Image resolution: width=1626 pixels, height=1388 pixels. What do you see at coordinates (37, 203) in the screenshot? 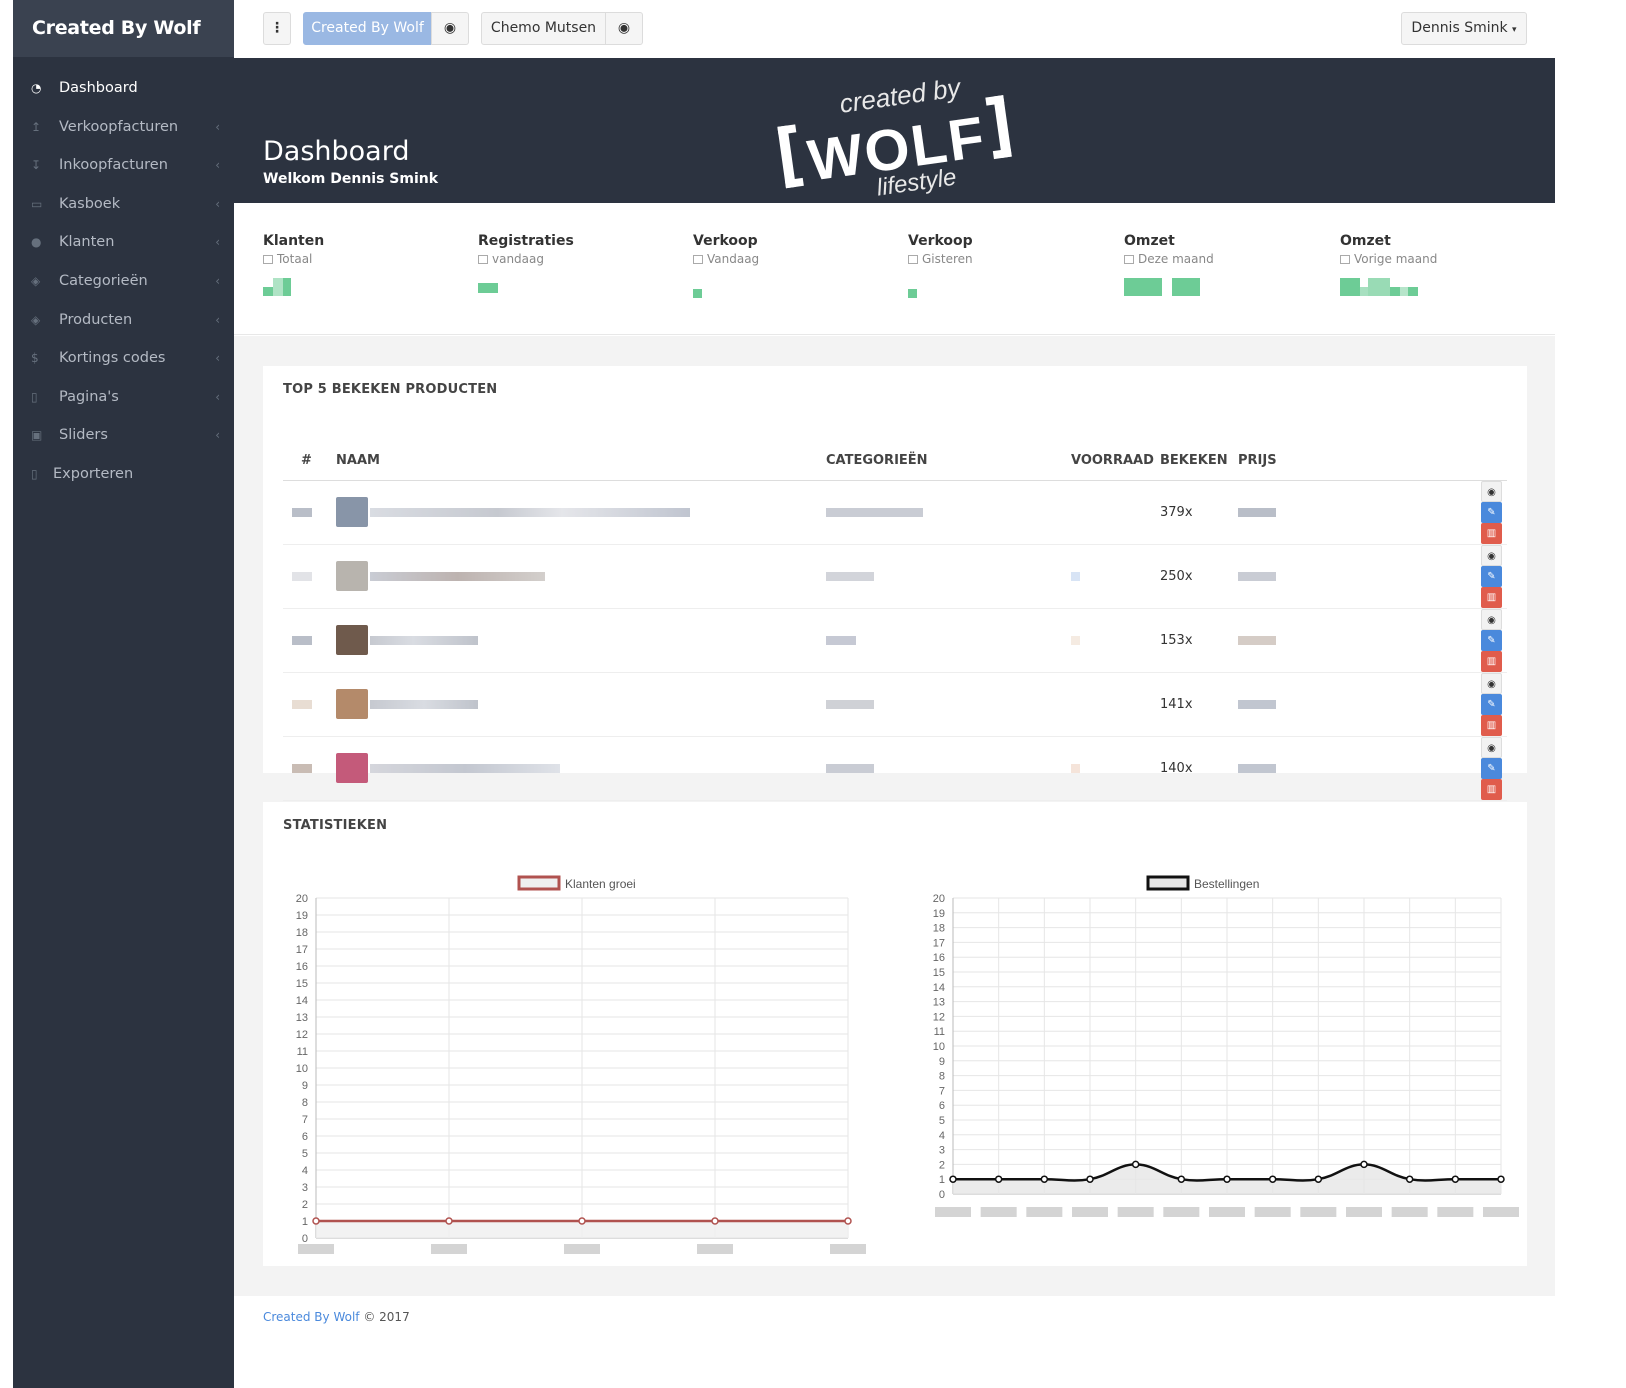
I see `money-icon: ▭` at bounding box center [37, 203].